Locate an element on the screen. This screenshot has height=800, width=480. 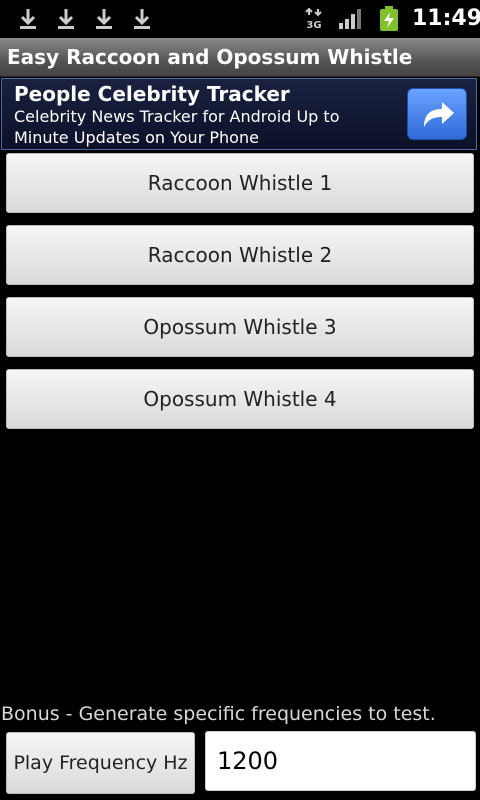
raccoon-whistle-1-button: Raccoon Whistle 1 is located at coordinates (240, 183).